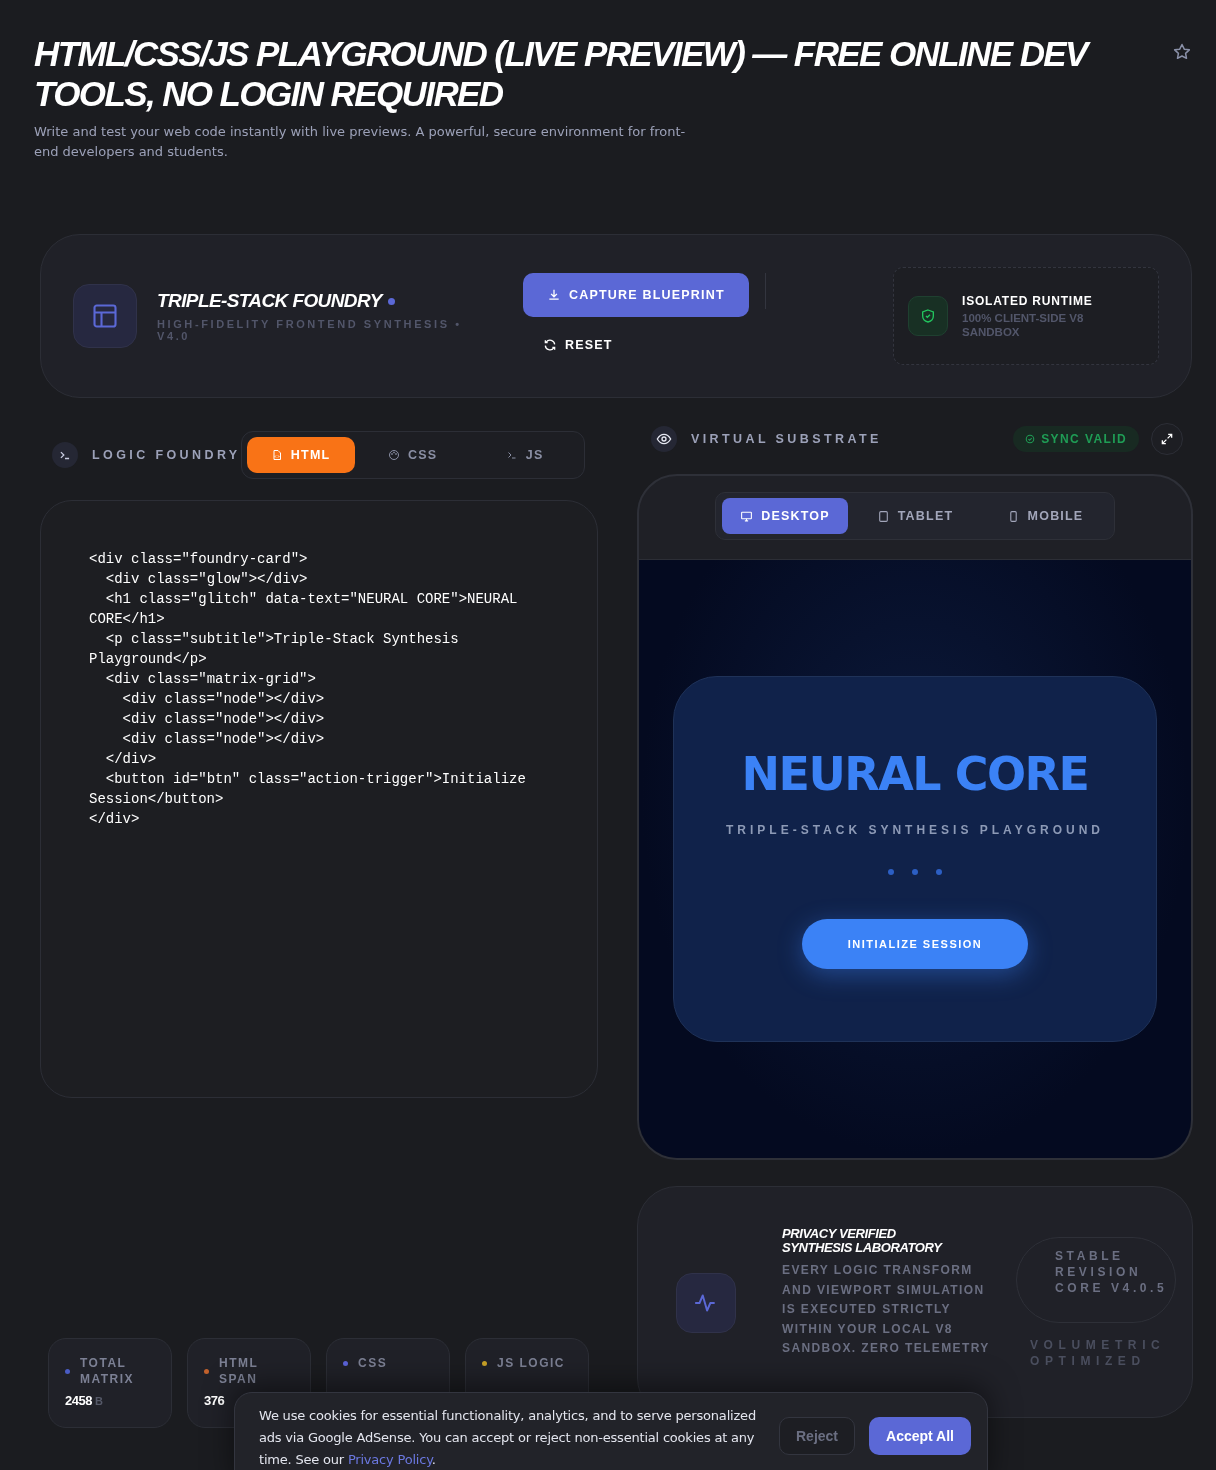 The width and height of the screenshot is (1216, 1470). Describe the element at coordinates (214, 1400) in the screenshot. I see `stat-value: 376` at that location.